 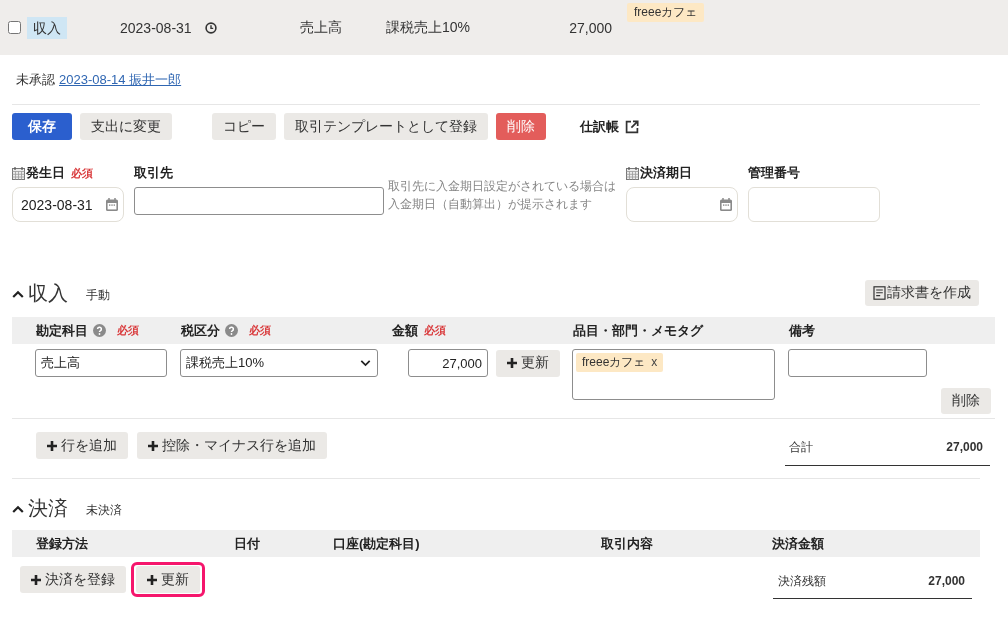 I want to click on add-row-button: 行を追加, so click(x=82, y=445).